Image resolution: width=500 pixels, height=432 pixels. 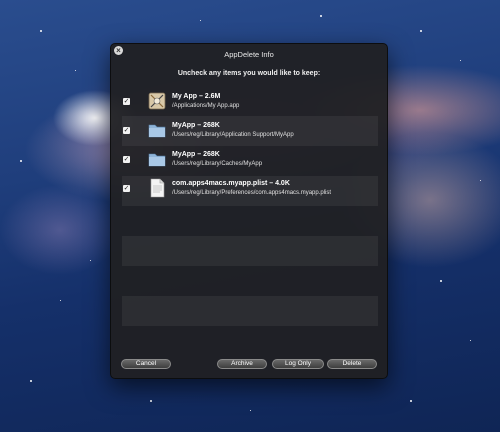 What do you see at coordinates (298, 364) in the screenshot?
I see `log-only-button: Log Only` at bounding box center [298, 364].